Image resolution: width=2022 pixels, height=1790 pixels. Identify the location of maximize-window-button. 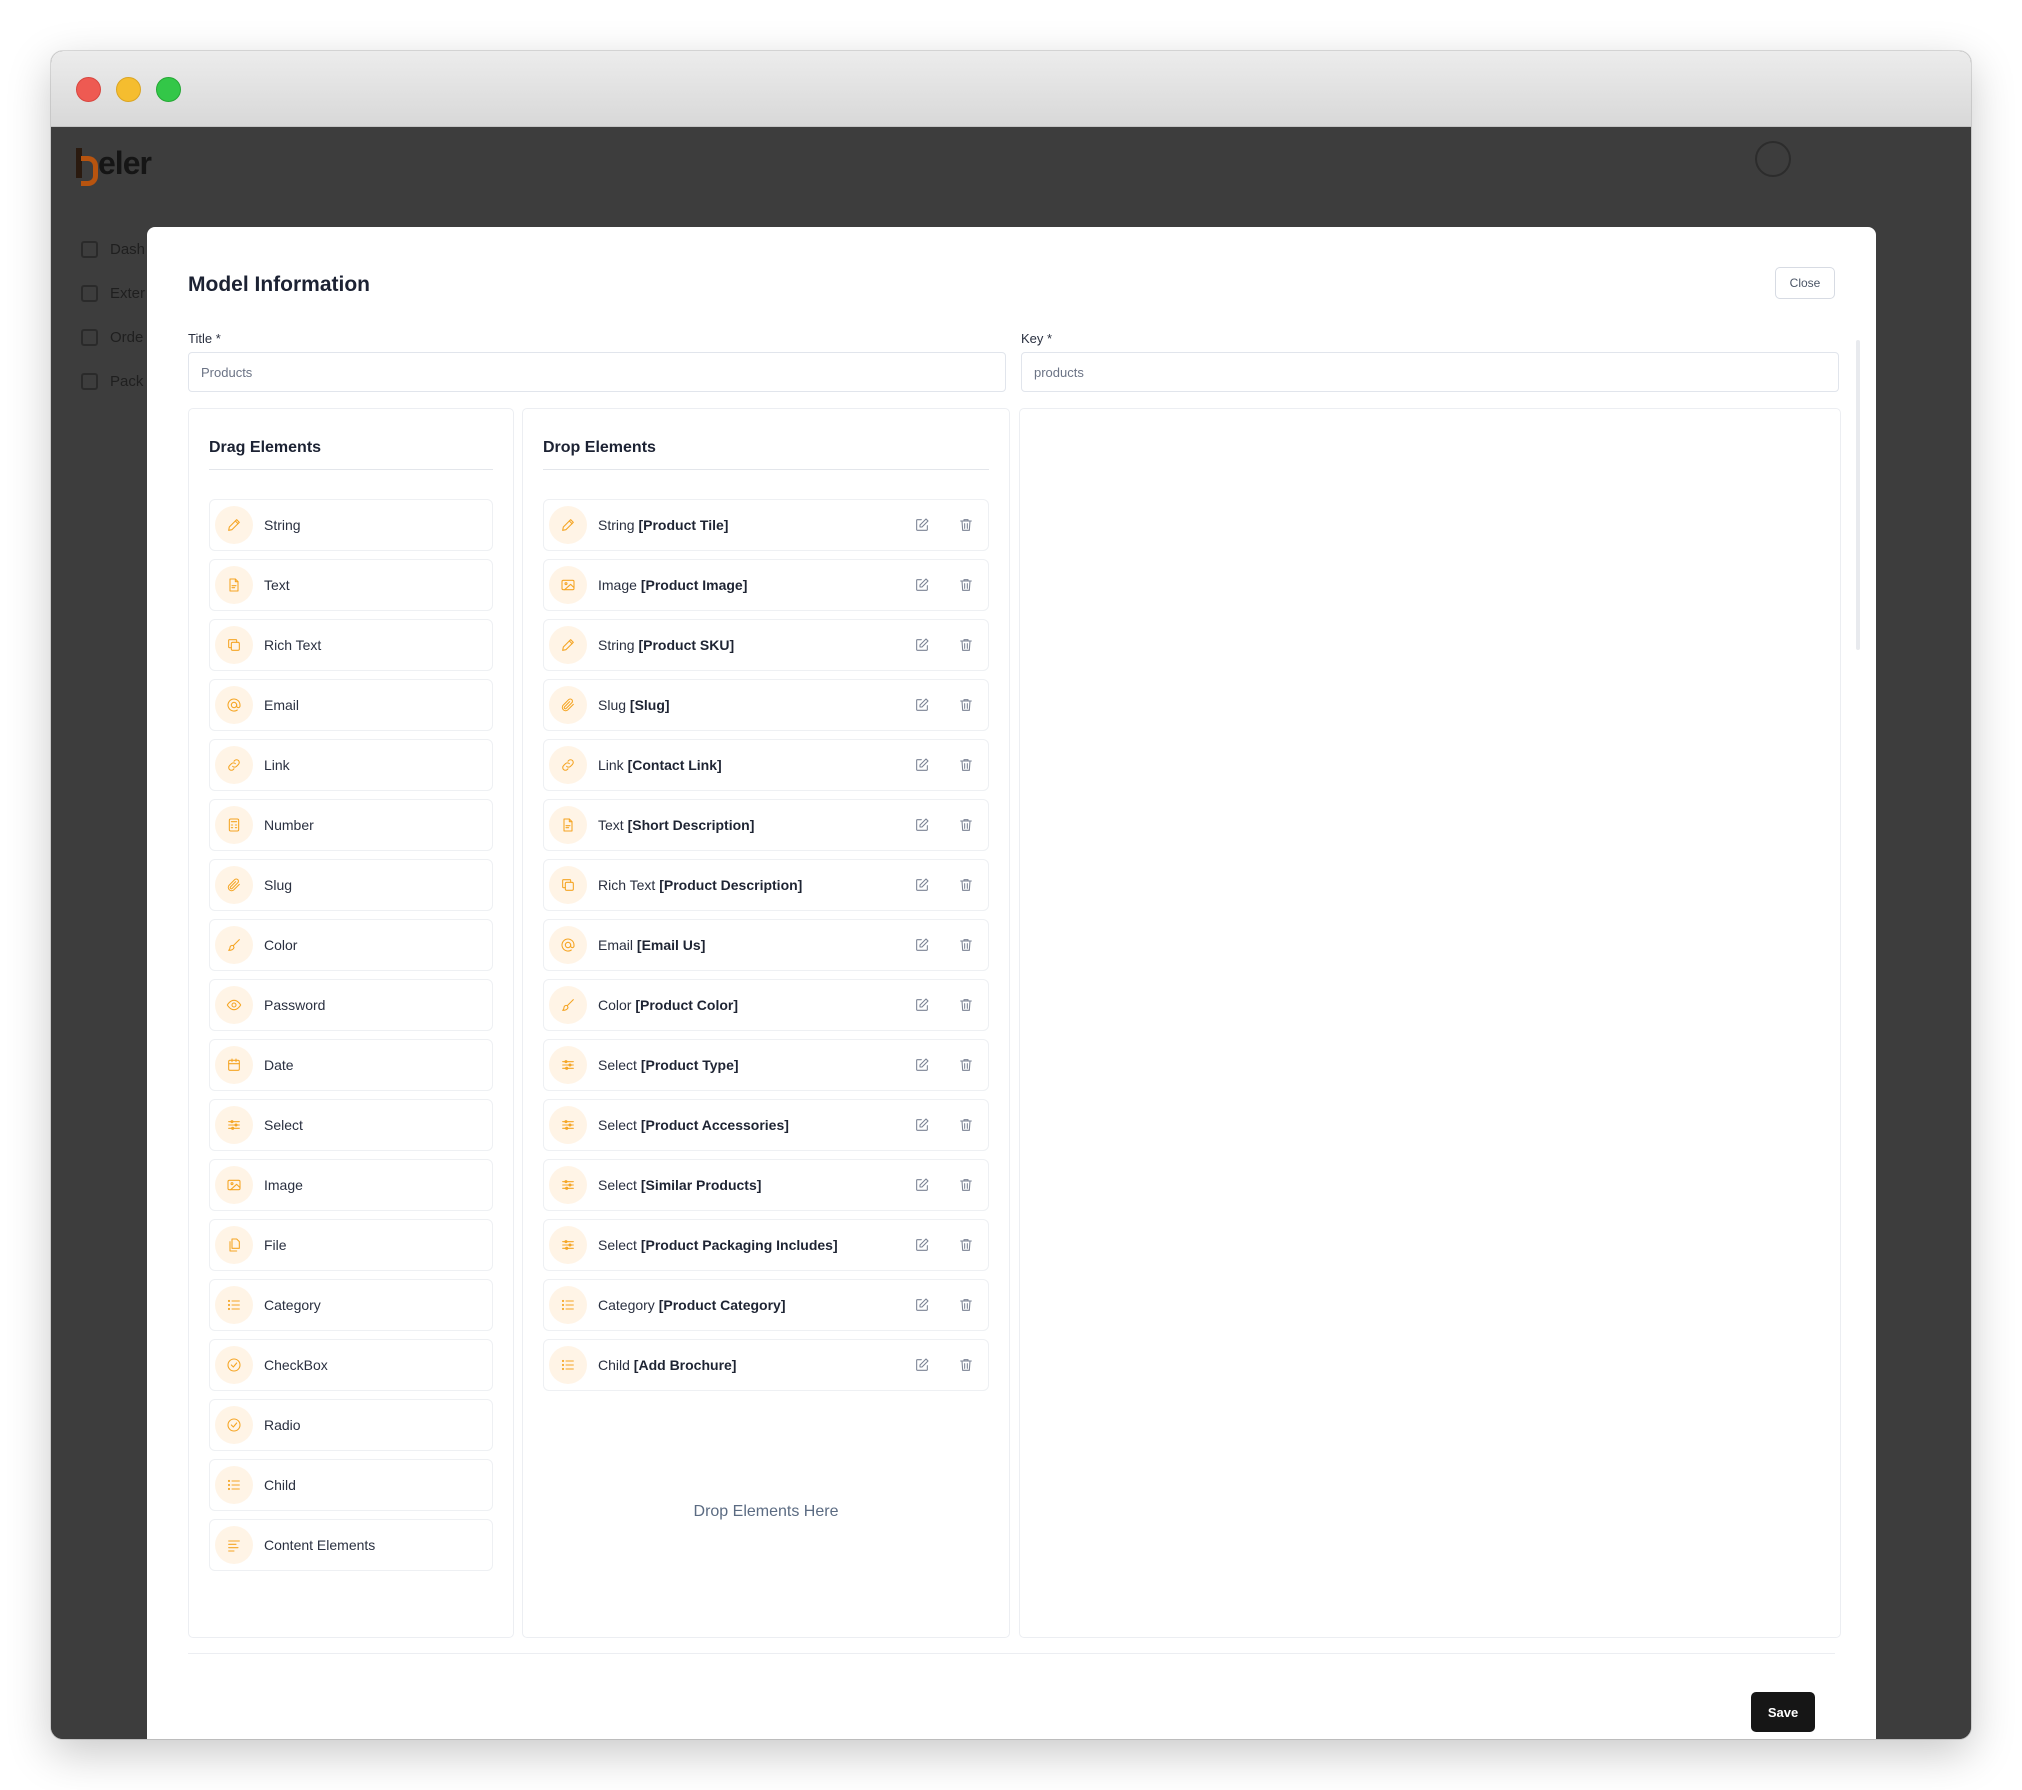
(168, 89).